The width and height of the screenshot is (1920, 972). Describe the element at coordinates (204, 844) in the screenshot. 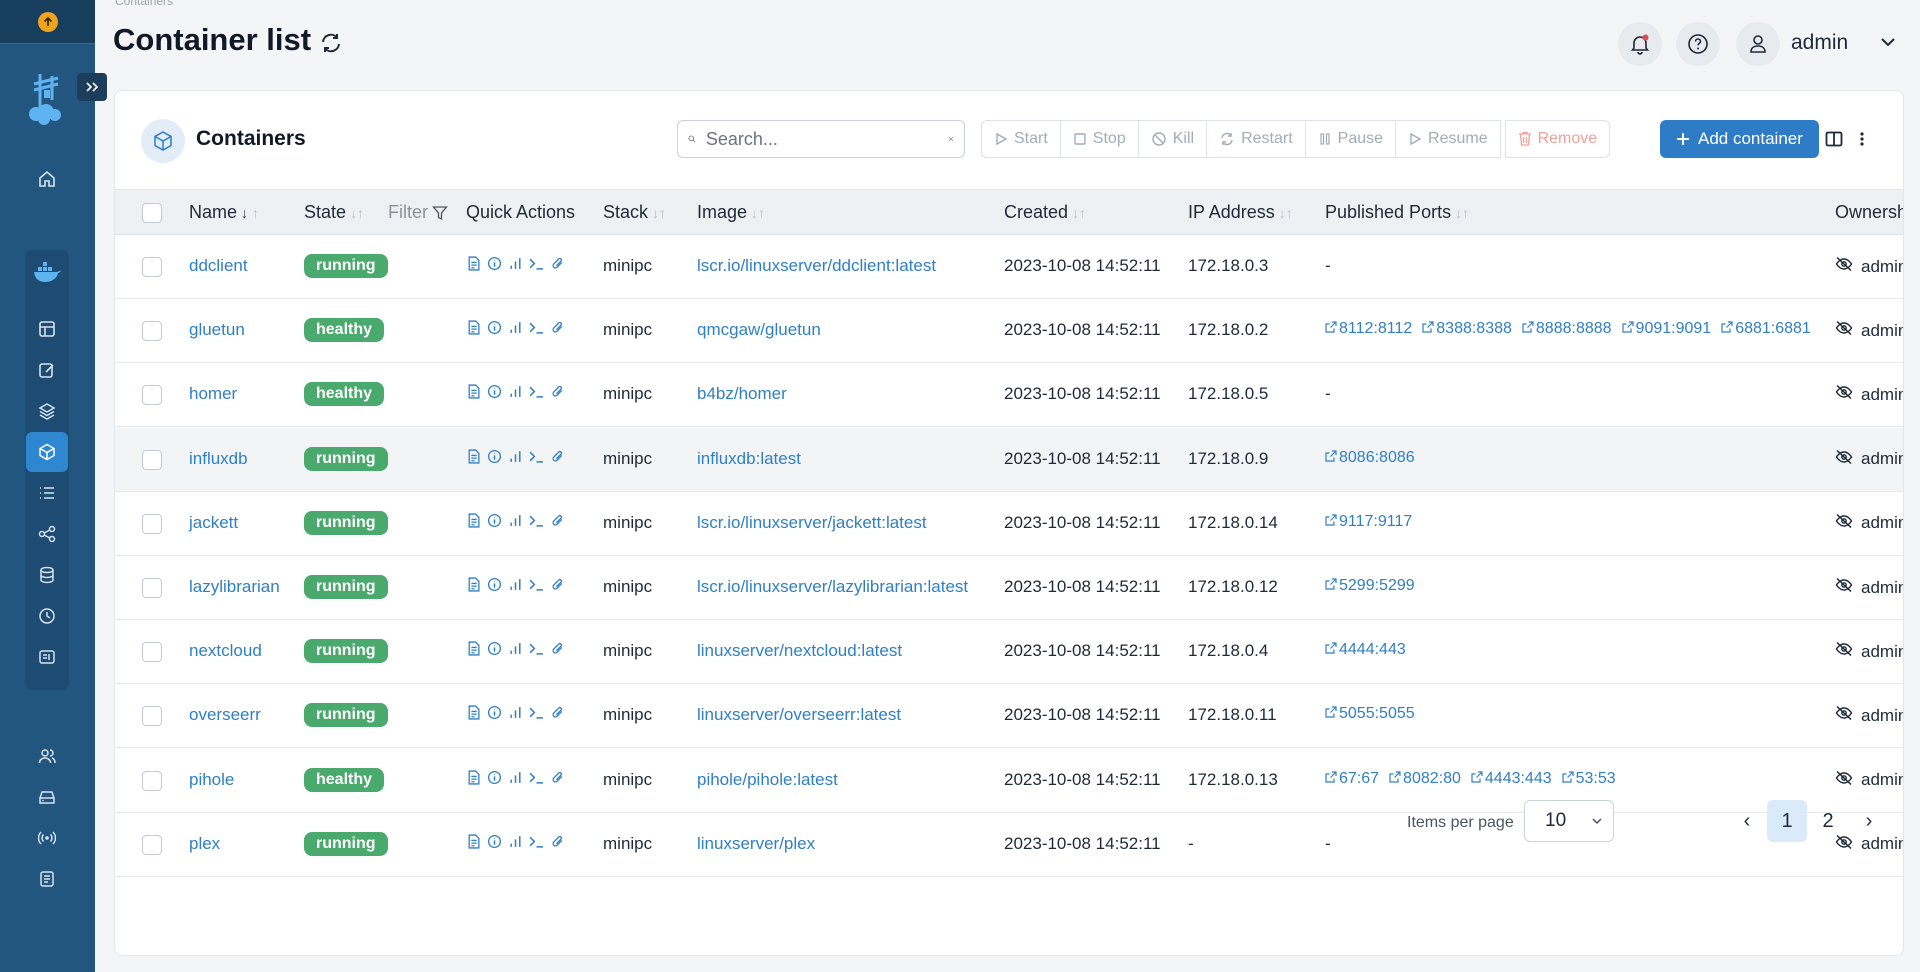

I see `container-name-link: plex` at that location.